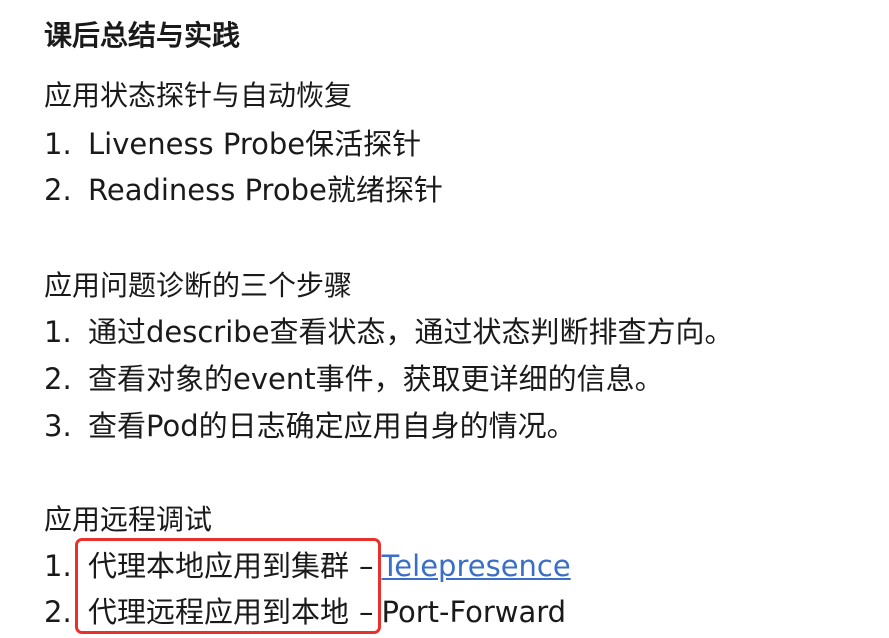  I want to click on list-item-text: 查看Pod的日志确定应用自身的情况。, so click(332, 426).